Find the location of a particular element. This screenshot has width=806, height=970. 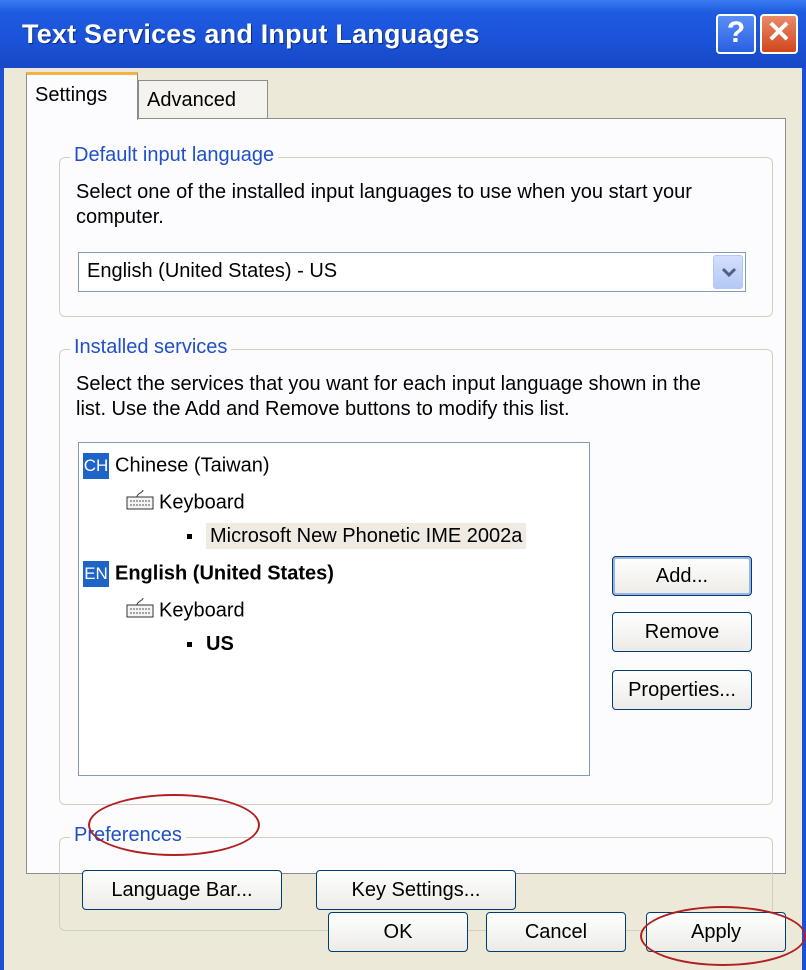

tree-item-chinese: CH Chinese (Taiwan) is located at coordinates (176, 466).